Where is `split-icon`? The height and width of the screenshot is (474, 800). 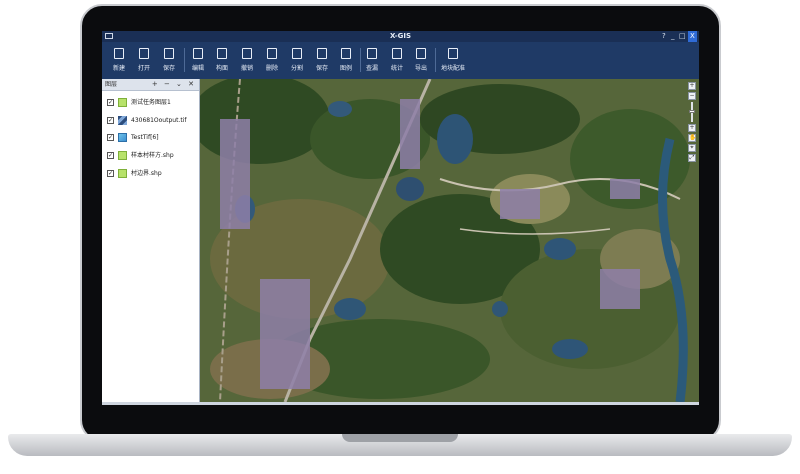 split-icon is located at coordinates (297, 53).